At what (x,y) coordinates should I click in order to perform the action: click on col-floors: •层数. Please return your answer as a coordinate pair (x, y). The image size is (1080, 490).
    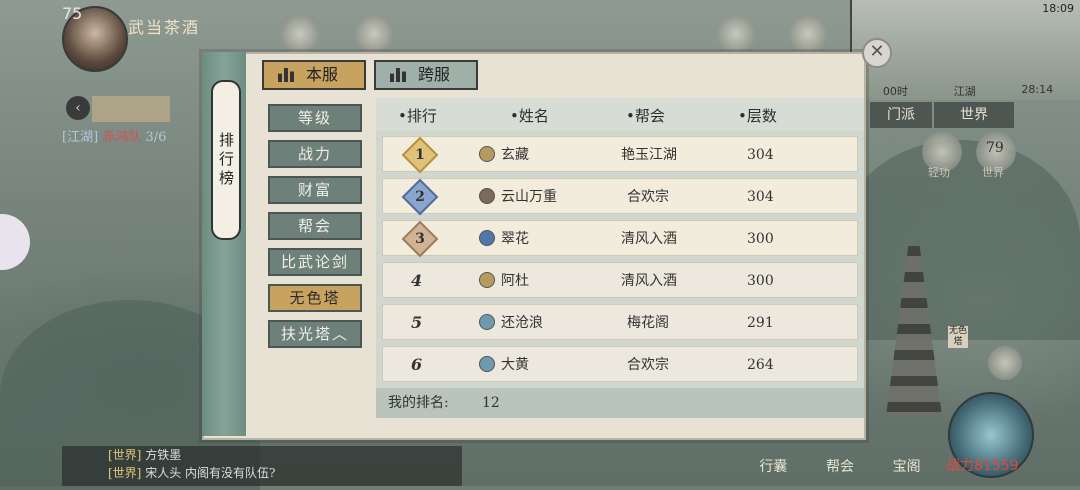
    Looking at the image, I should click on (757, 116).